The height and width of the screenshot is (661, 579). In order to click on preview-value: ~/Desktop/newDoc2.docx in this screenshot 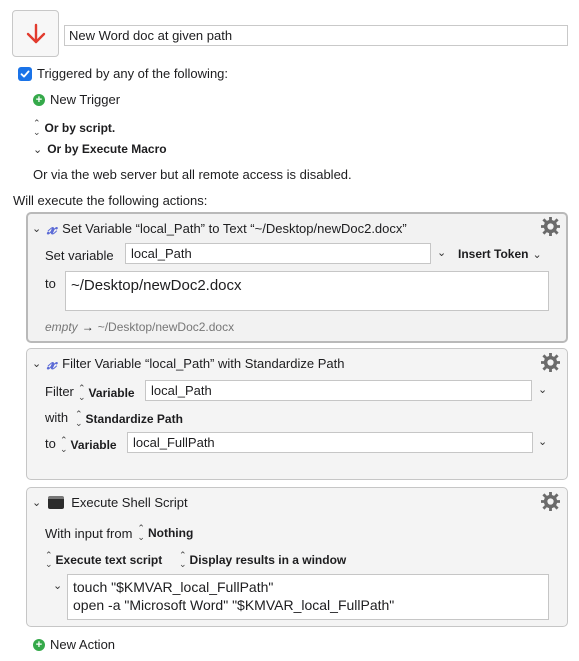, I will do `click(166, 327)`.